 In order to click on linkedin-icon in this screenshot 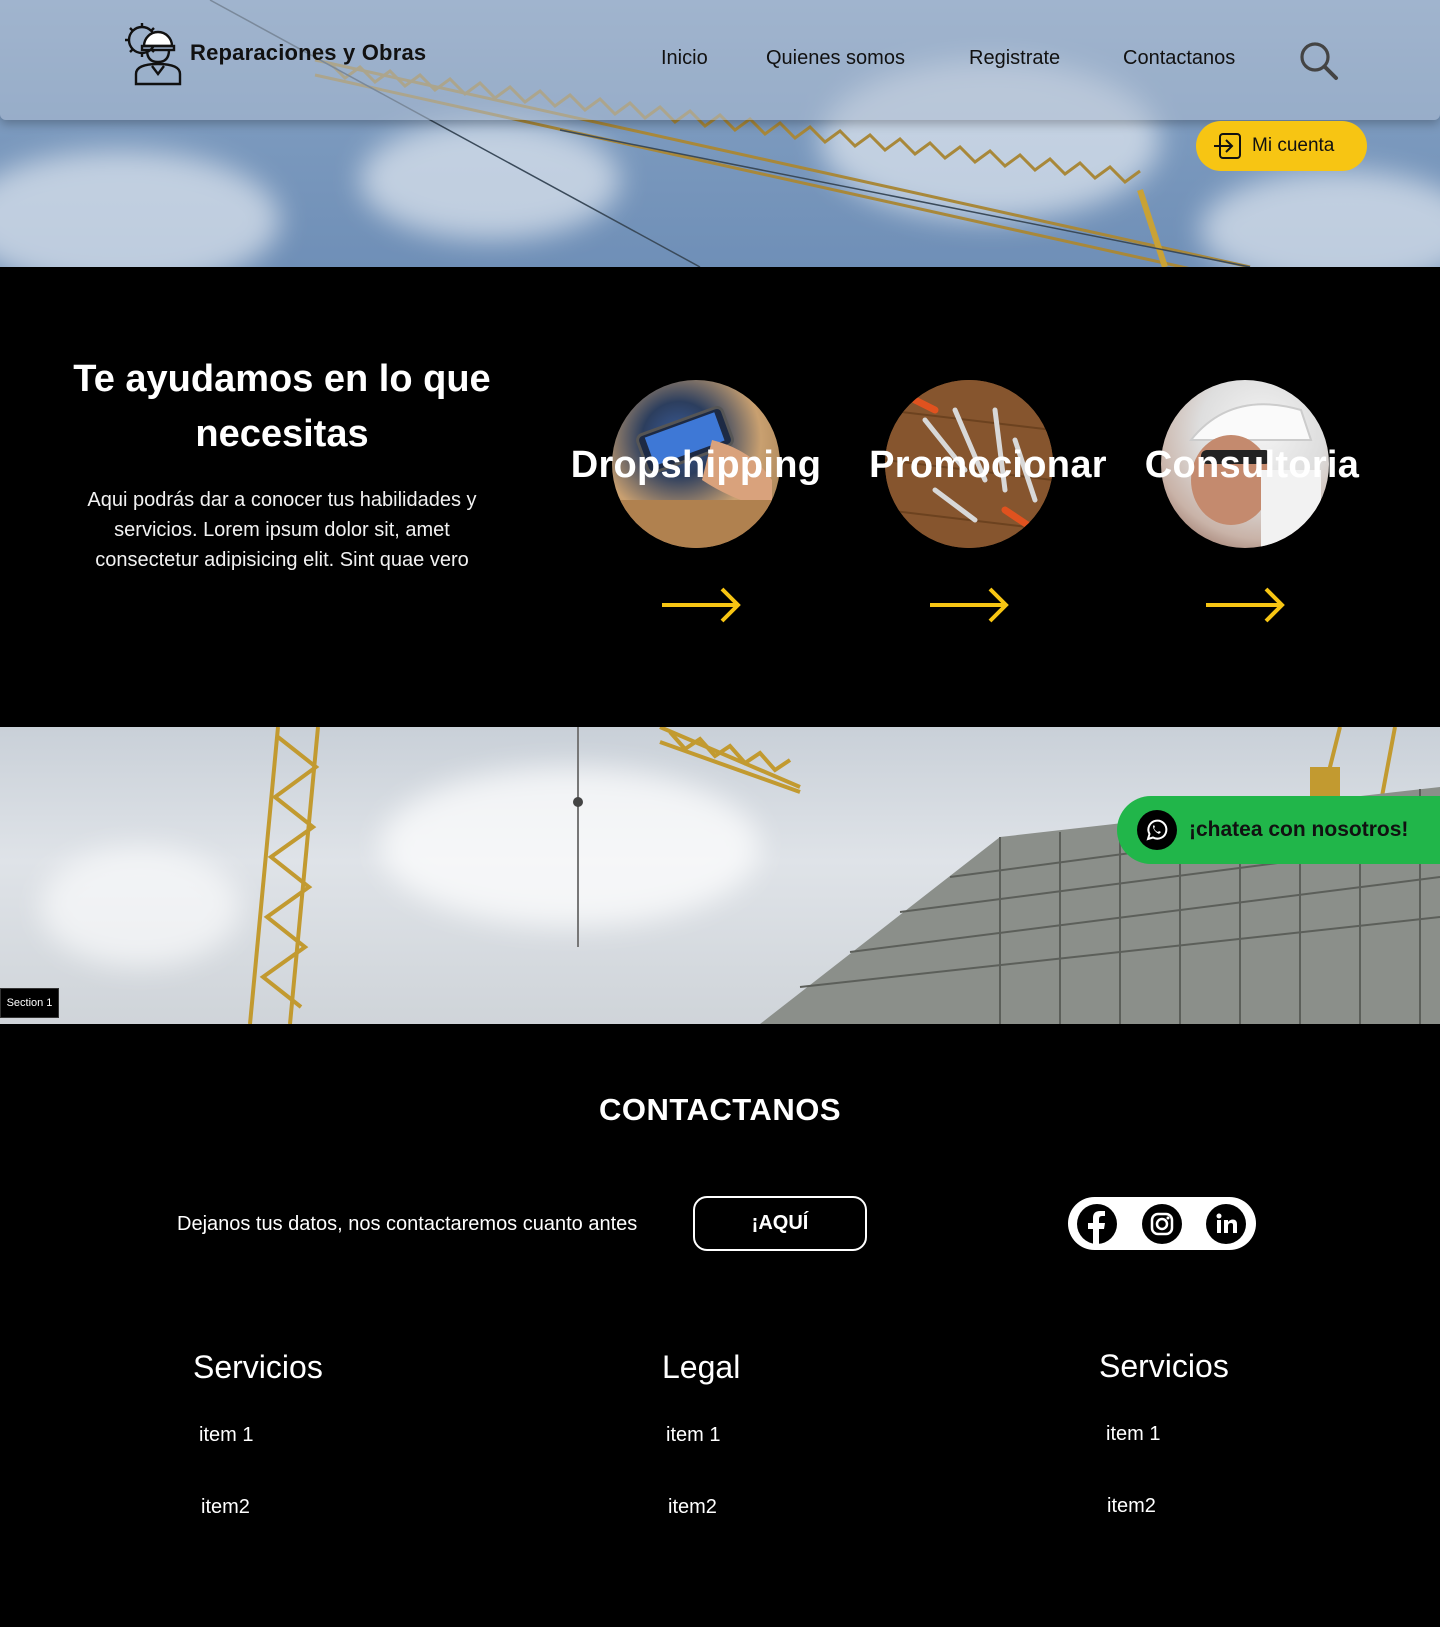, I will do `click(1226, 1224)`.